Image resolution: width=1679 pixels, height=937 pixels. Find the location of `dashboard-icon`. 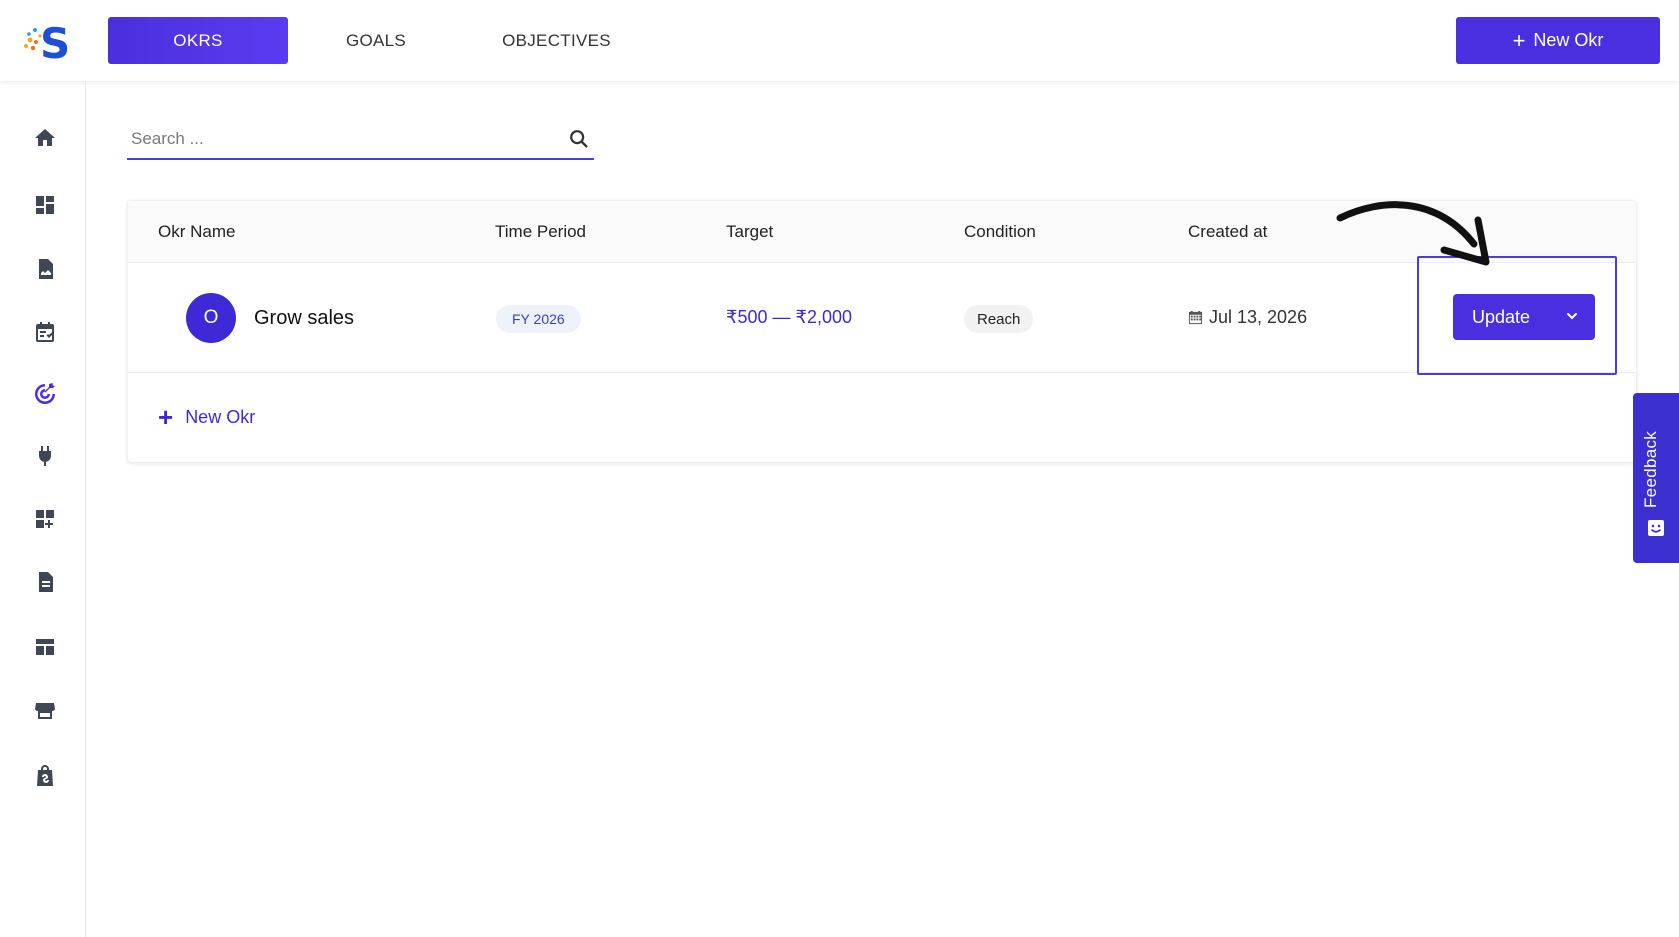

dashboard-icon is located at coordinates (45, 205).